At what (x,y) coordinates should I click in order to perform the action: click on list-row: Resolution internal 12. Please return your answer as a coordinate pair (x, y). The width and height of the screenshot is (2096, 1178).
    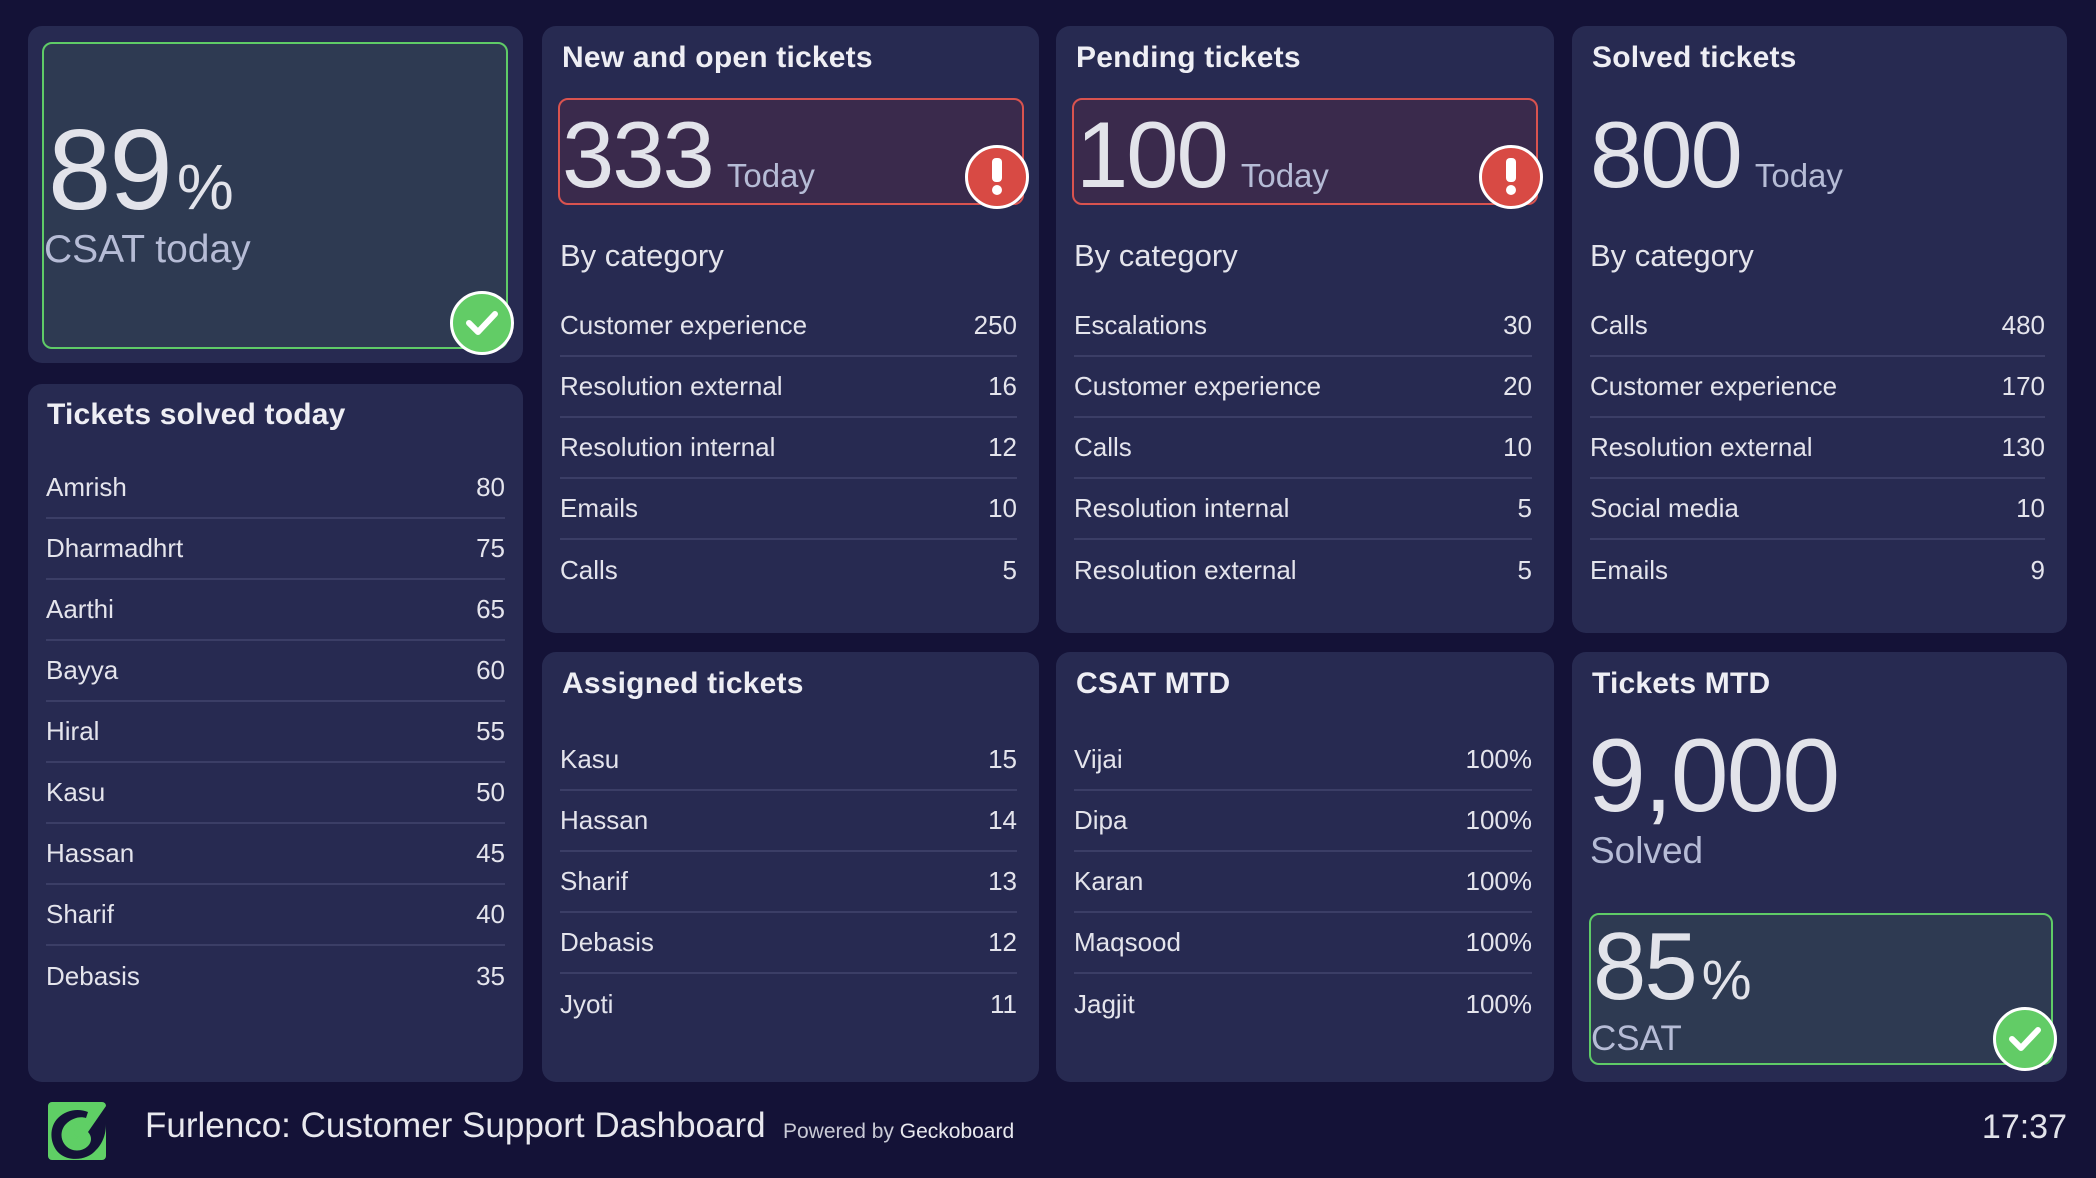
    Looking at the image, I should click on (788, 448).